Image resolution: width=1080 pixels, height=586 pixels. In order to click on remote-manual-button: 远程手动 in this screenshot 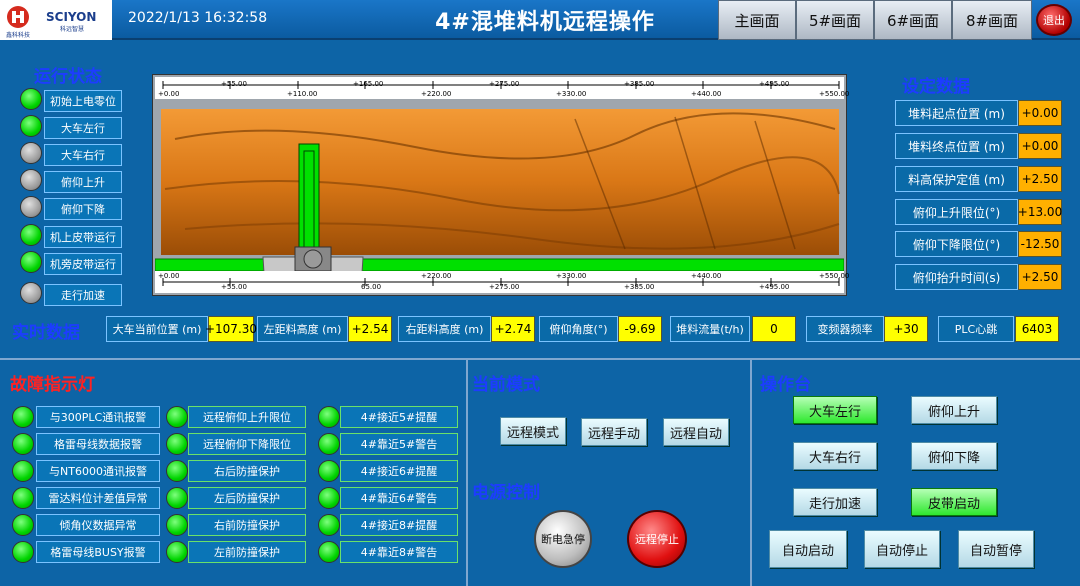, I will do `click(614, 432)`.